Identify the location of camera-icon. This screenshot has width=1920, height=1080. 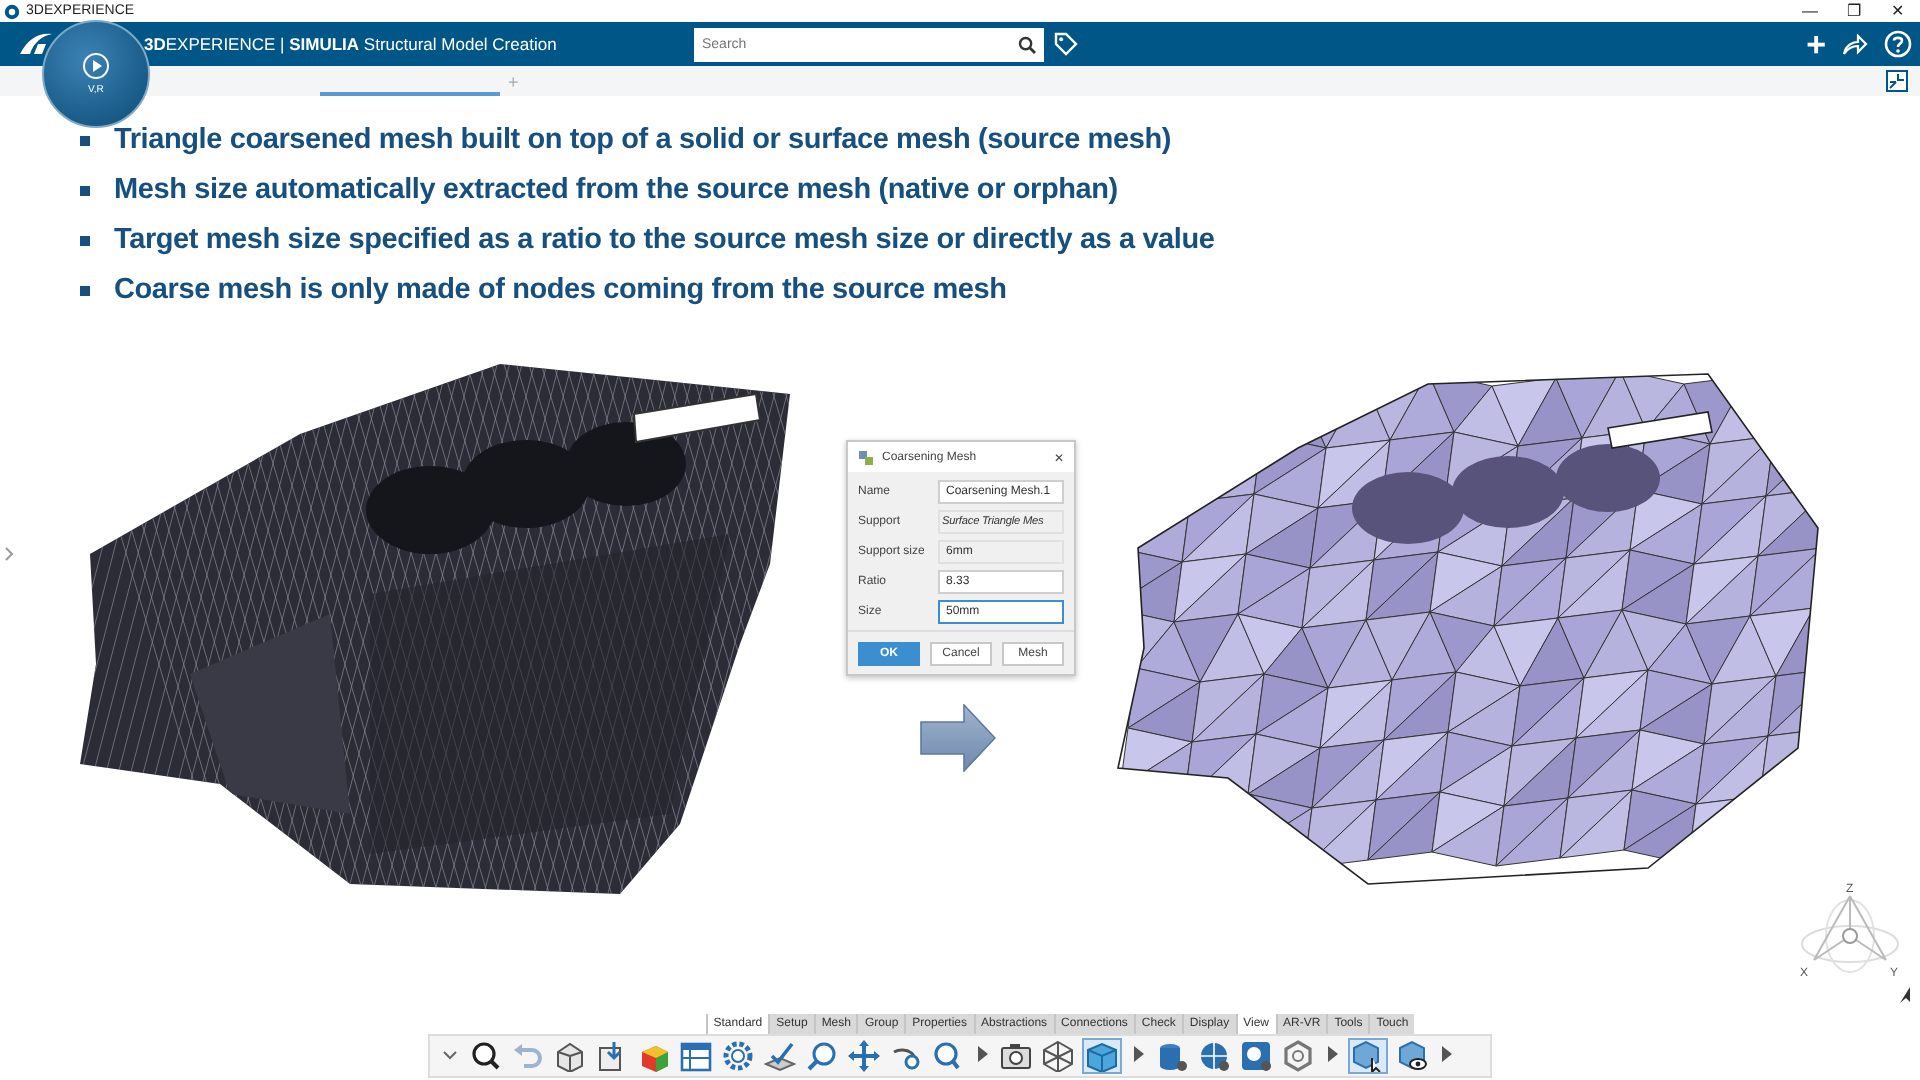
(1016, 1056).